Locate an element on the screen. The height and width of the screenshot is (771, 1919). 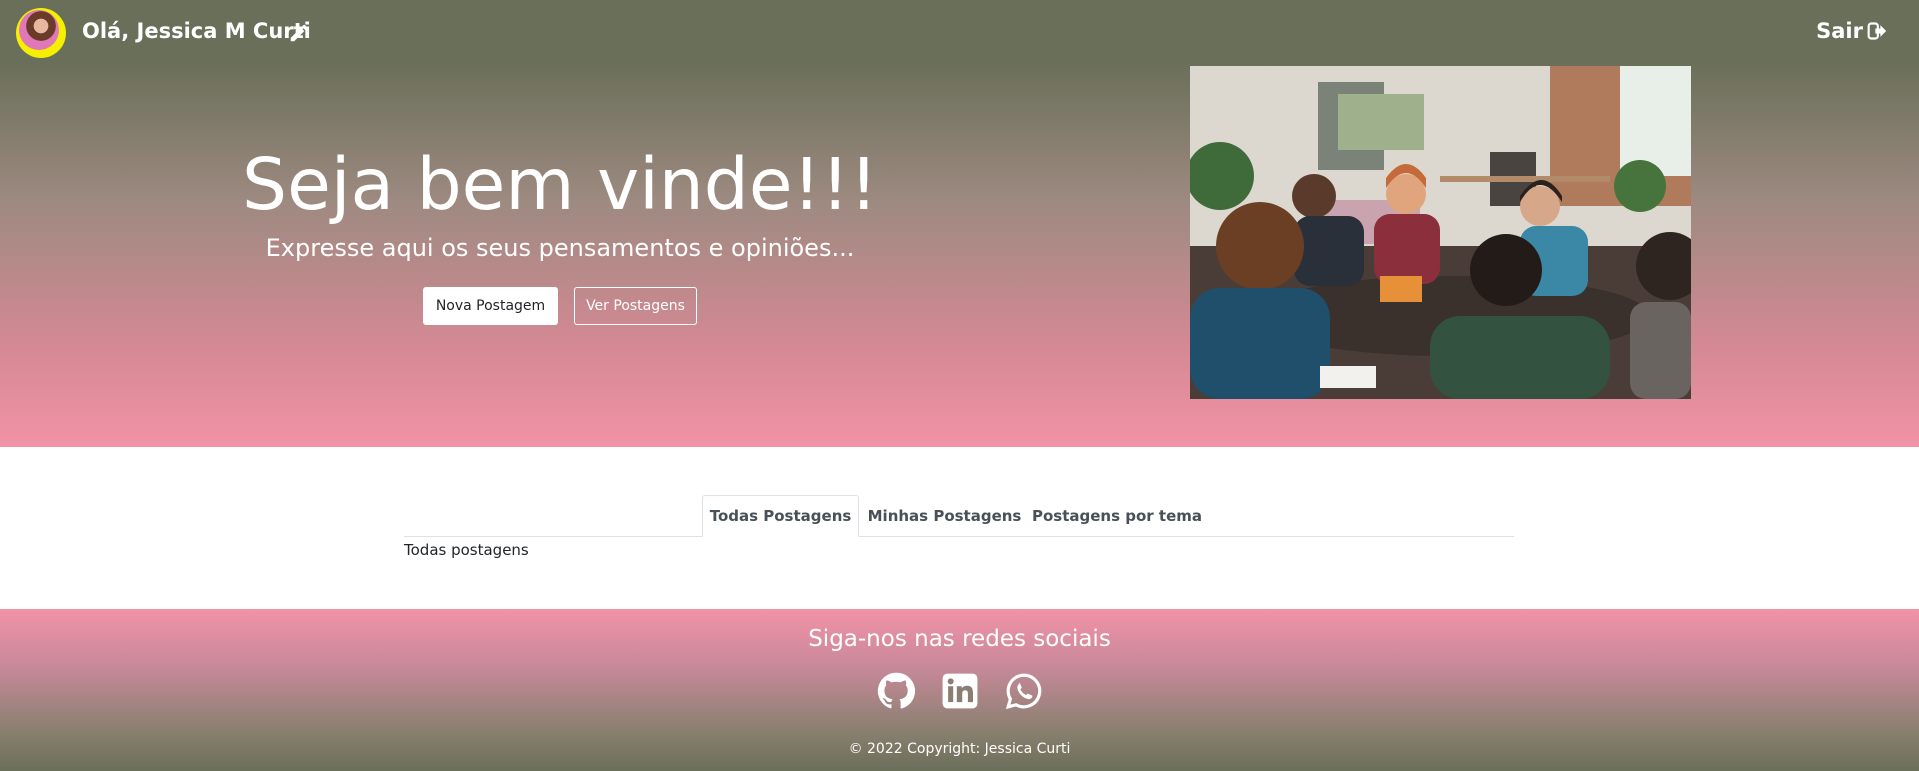
welcome-title: Seja bem vinde!!! is located at coordinates (560, 184).